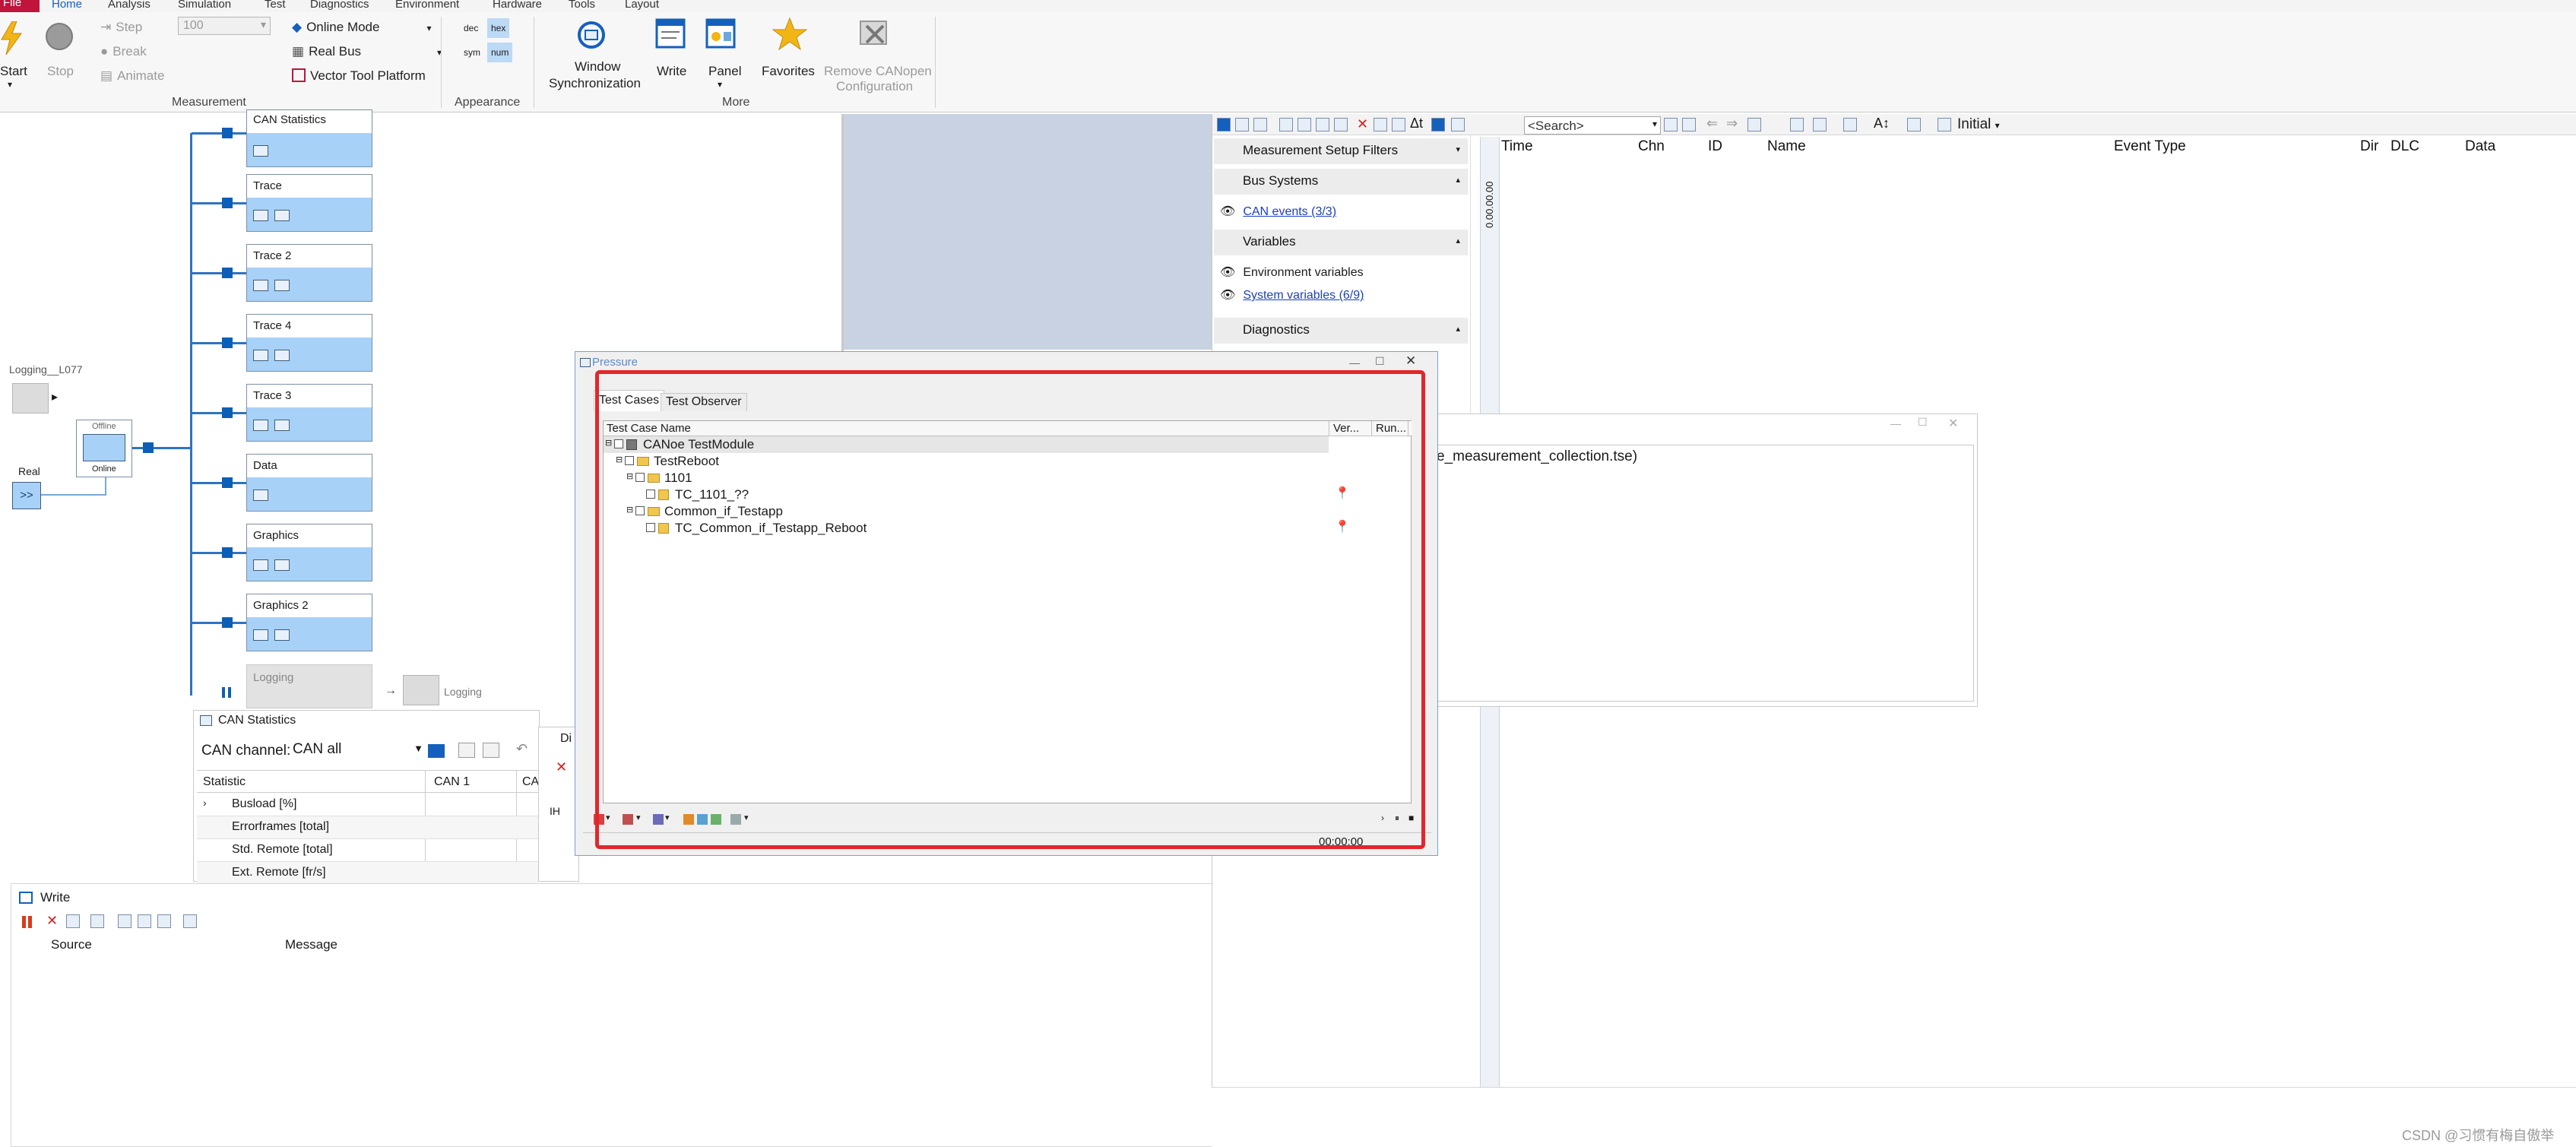 This screenshot has height=1147, width=2576. I want to click on column-header: Source, so click(71, 945).